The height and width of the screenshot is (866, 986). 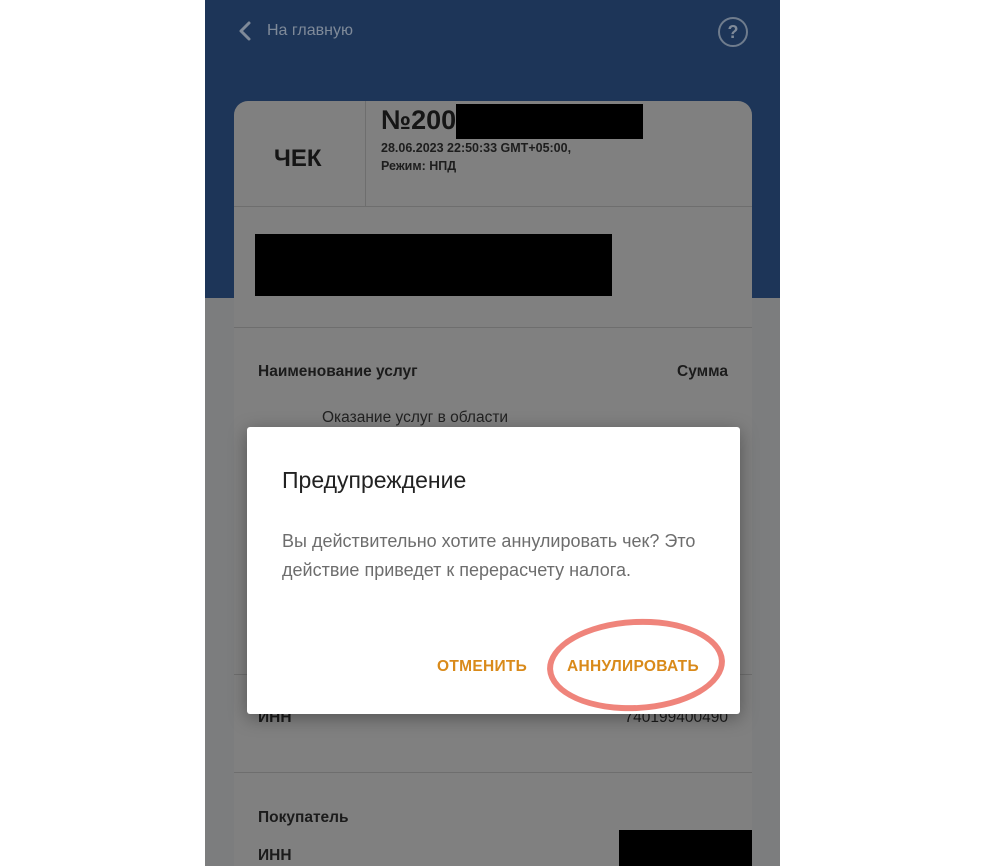 What do you see at coordinates (246, 31) in the screenshot?
I see `chevron-left-icon` at bounding box center [246, 31].